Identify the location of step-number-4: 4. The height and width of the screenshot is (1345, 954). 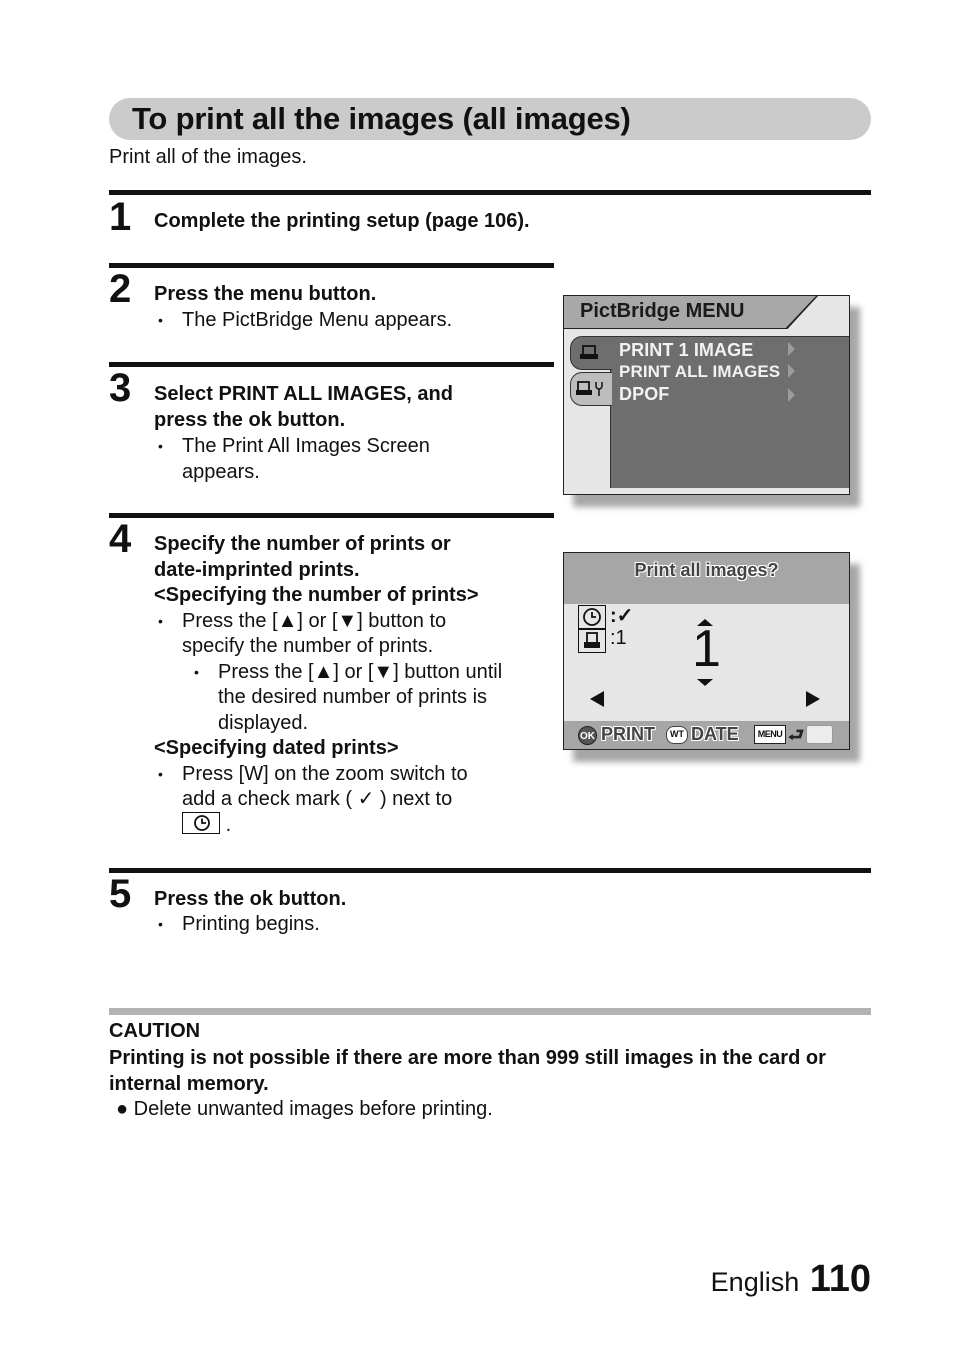
(120, 539).